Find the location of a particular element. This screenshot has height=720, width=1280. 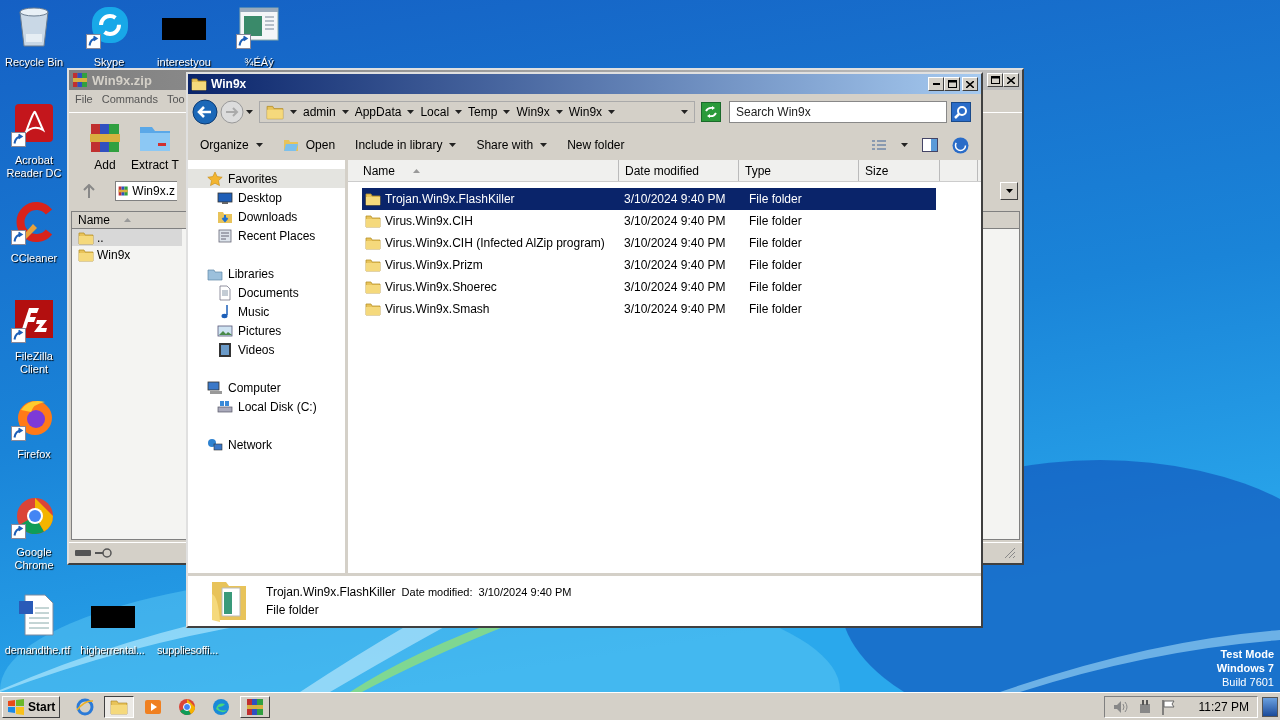

nav-group: Network is located at coordinates (266, 444).